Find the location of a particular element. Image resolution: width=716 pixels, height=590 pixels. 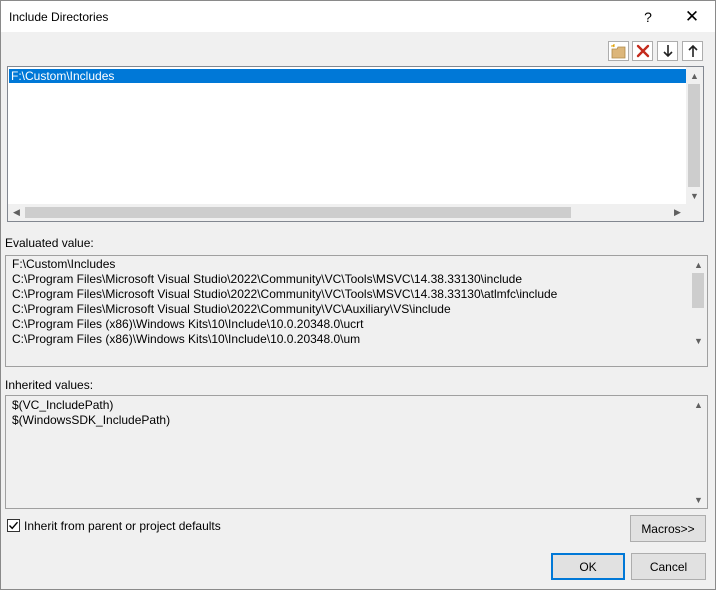

directory-list-vscrollbar: ▲ ▼ is located at coordinates (694, 135).